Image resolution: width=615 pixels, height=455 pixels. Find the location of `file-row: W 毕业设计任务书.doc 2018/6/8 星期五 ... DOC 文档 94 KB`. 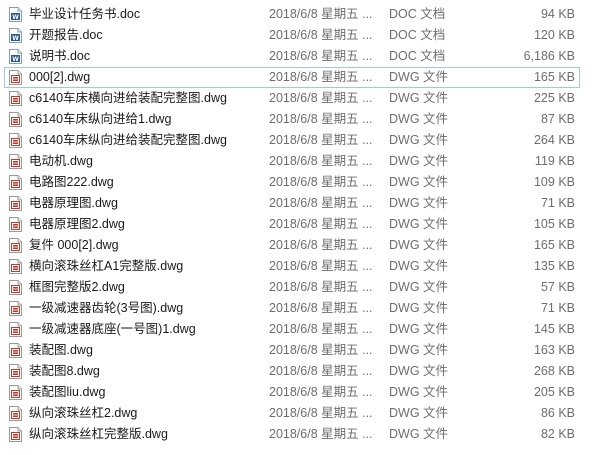

file-row: W 毕业设计任务书.doc 2018/6/8 星期五 ... DOC 文档 94 KB is located at coordinates (292, 14).